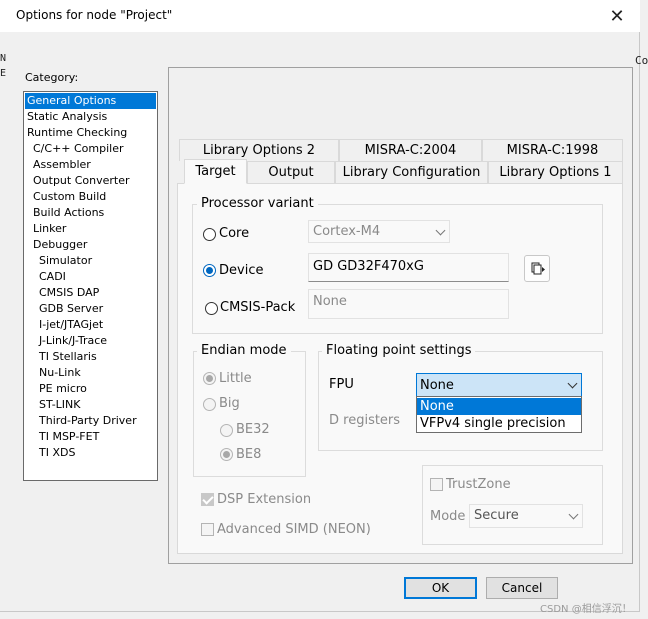 The height and width of the screenshot is (619, 648). Describe the element at coordinates (522, 588) in the screenshot. I see `cancel-button: Cancel` at that location.